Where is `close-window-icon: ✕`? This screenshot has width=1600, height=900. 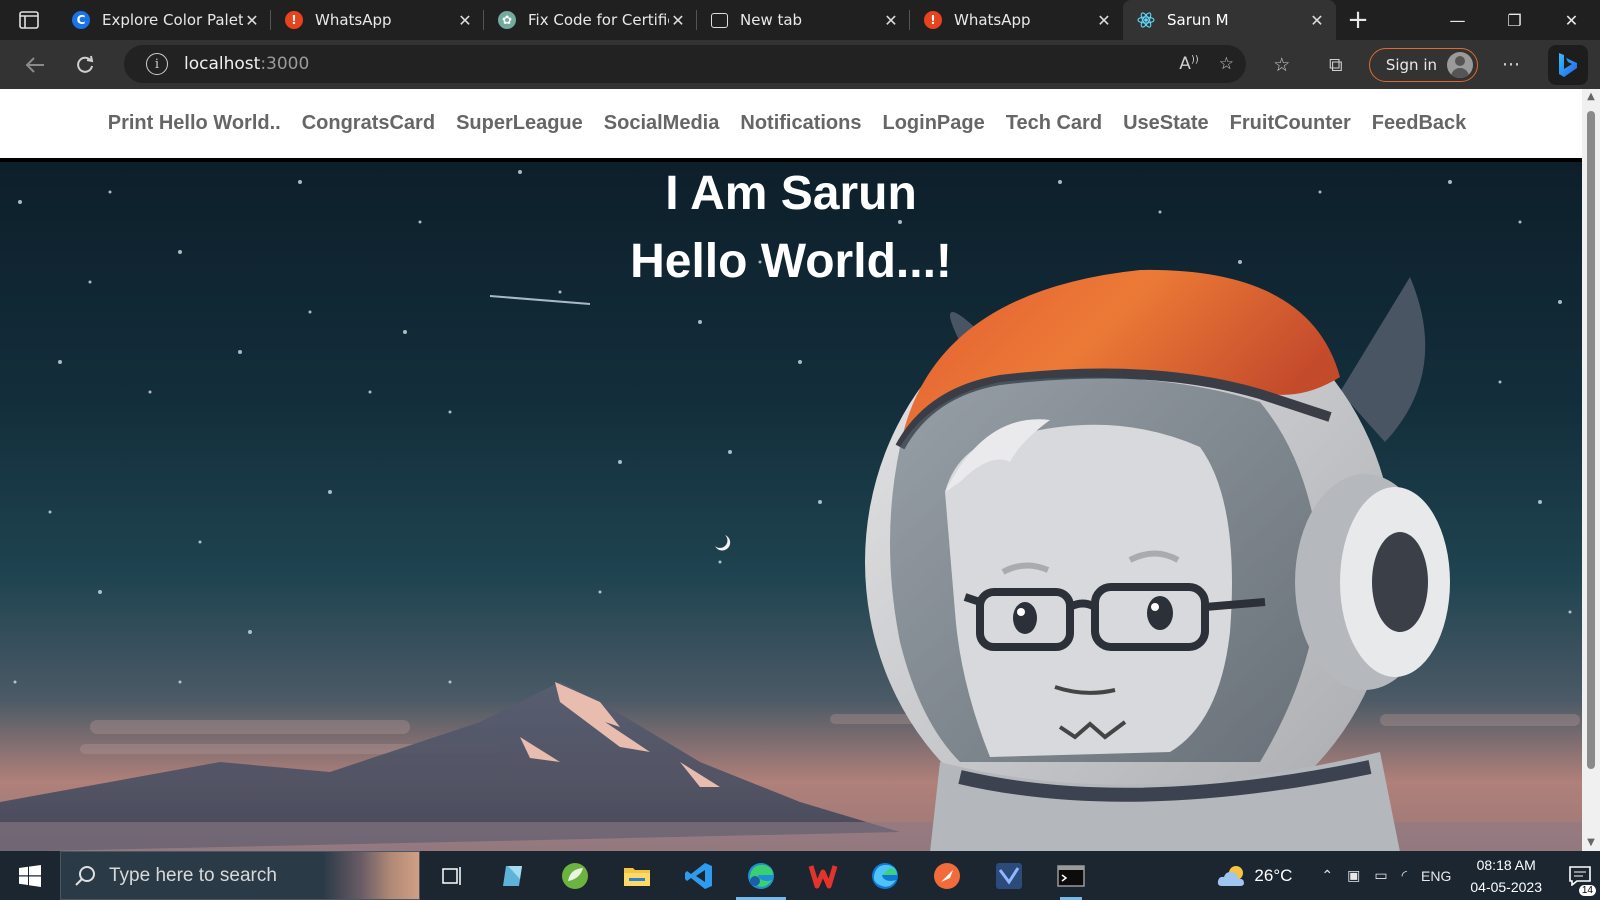
close-window-icon: ✕ is located at coordinates (1571, 20).